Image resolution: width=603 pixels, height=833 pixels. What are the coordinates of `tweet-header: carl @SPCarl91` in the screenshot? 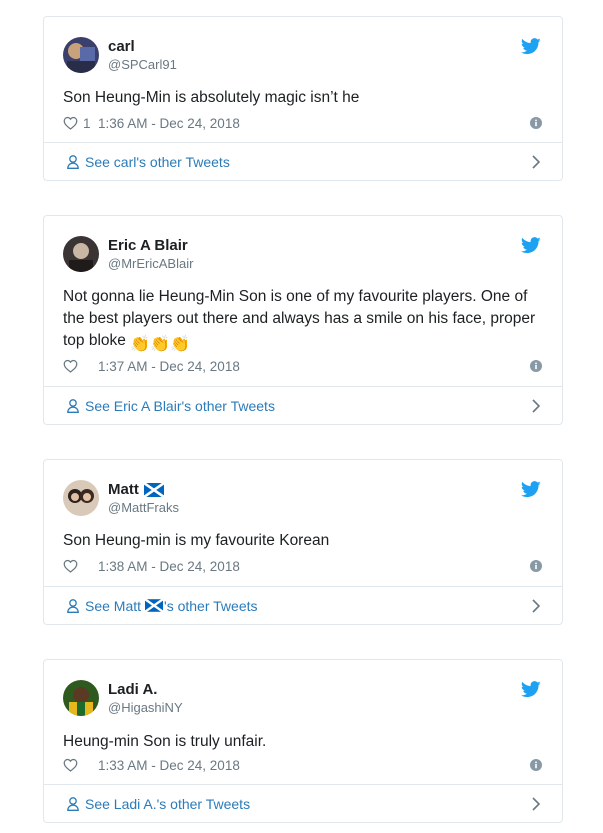 It's located at (305, 57).